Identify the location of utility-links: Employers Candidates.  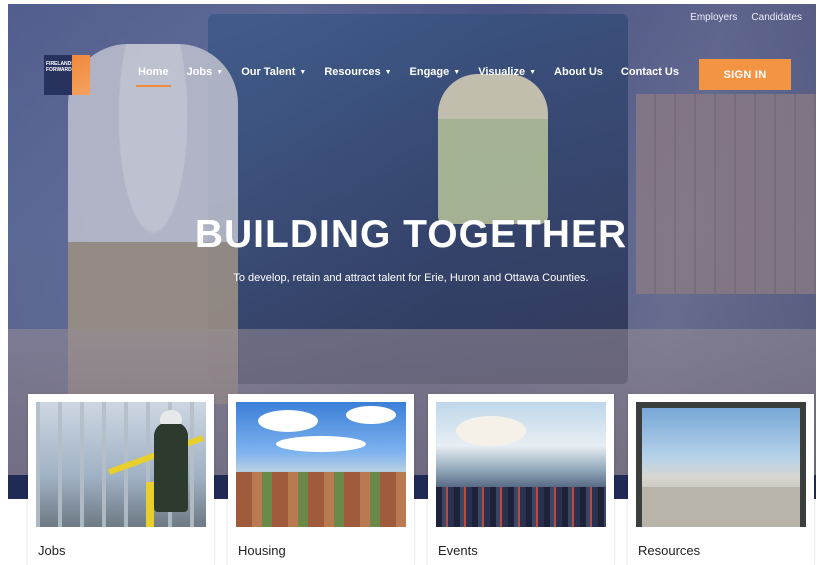
(746, 17).